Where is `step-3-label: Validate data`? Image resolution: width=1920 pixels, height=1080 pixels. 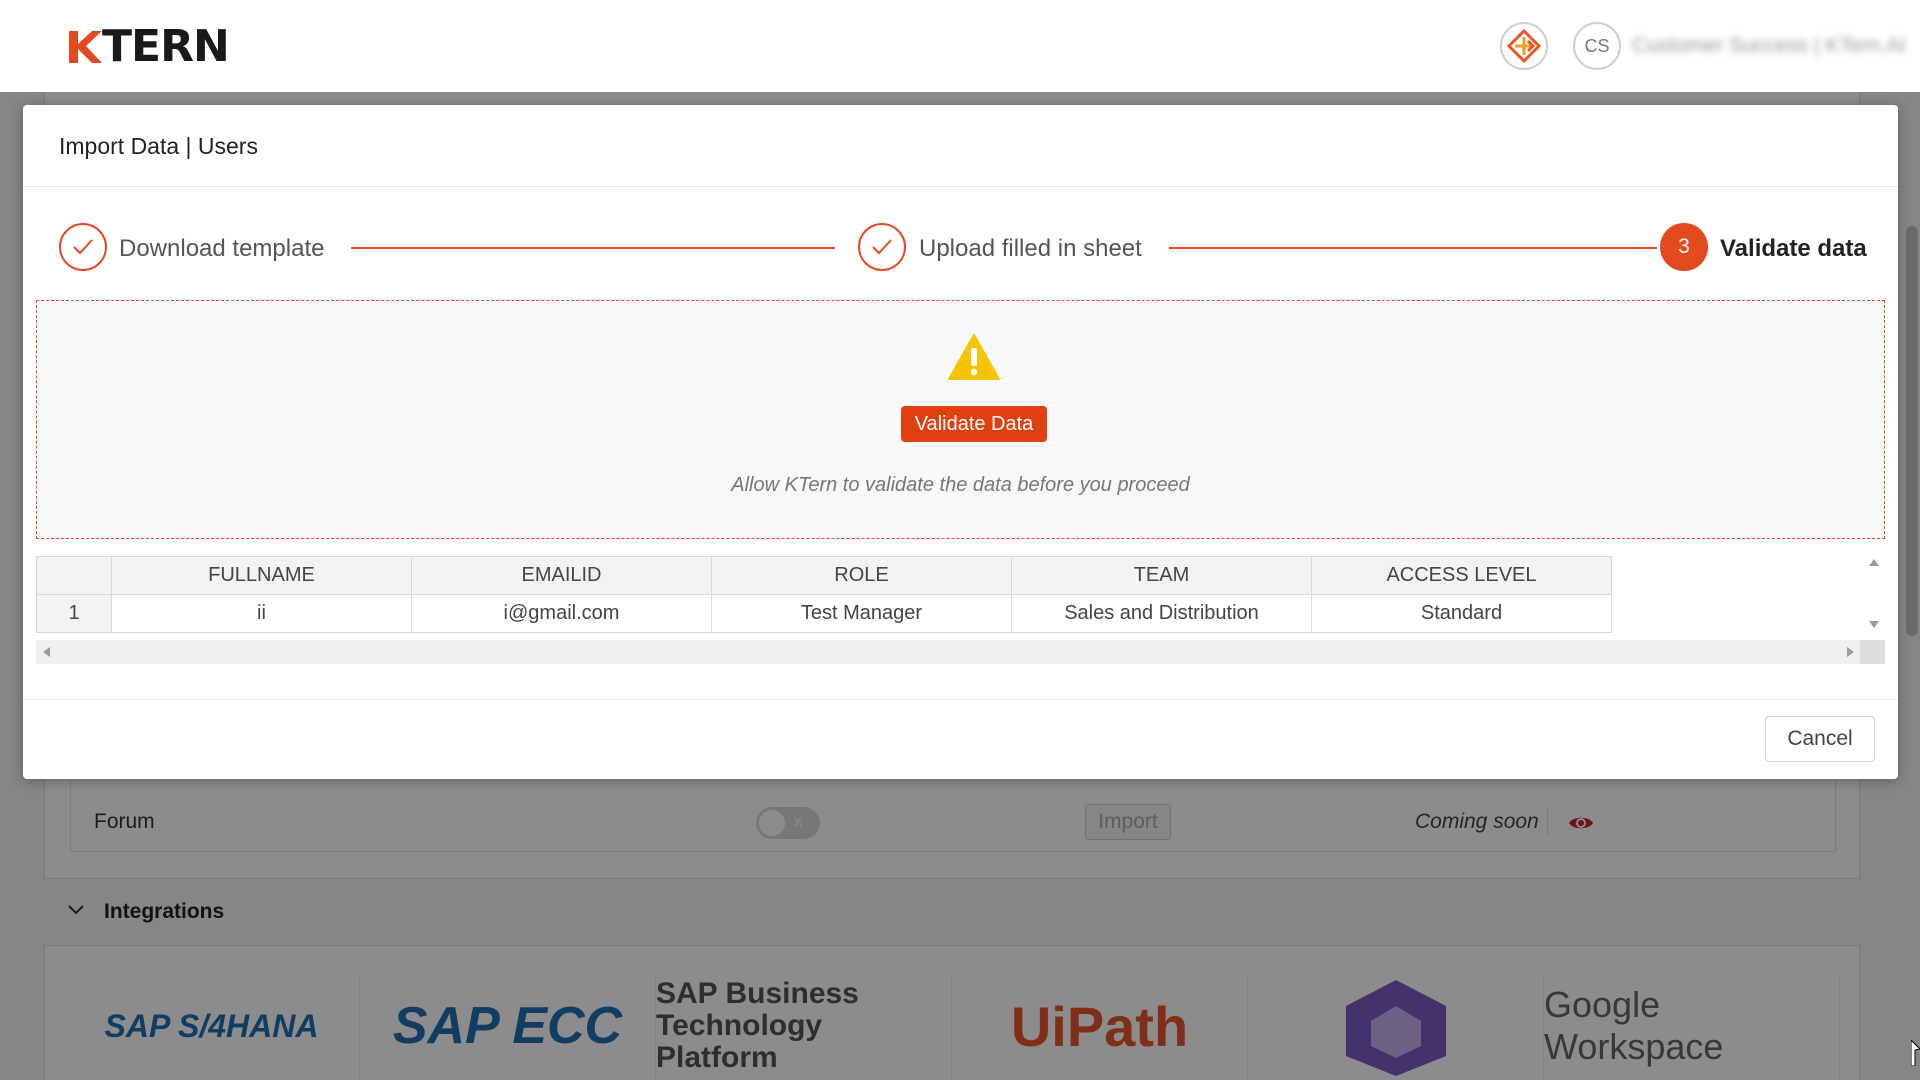 step-3-label: Validate data is located at coordinates (1793, 248).